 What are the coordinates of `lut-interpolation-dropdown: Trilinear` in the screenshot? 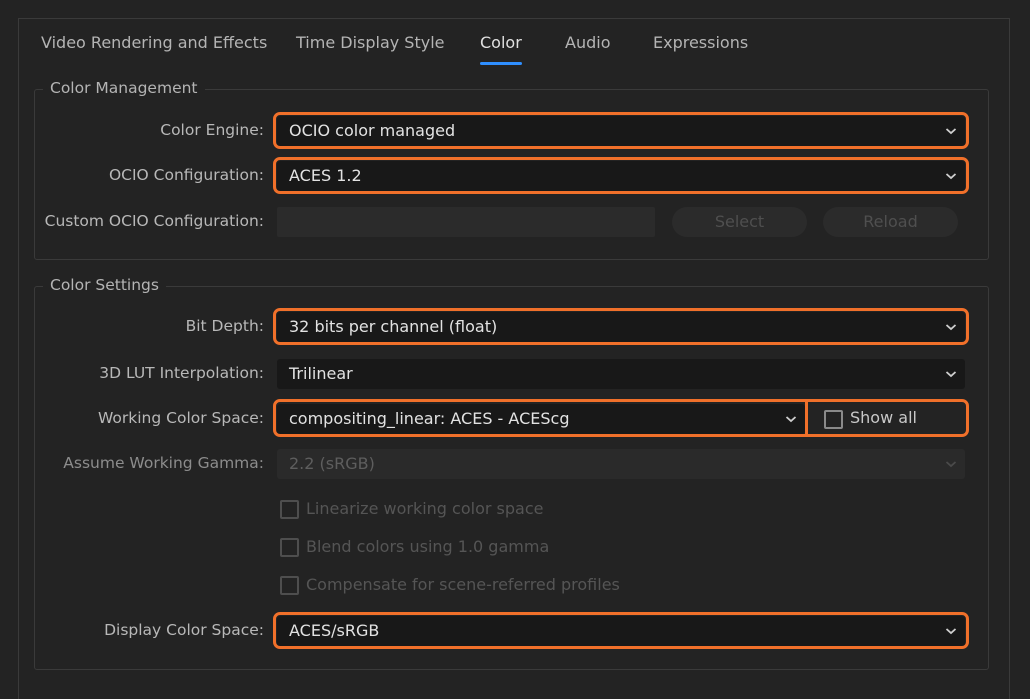 It's located at (621, 374).